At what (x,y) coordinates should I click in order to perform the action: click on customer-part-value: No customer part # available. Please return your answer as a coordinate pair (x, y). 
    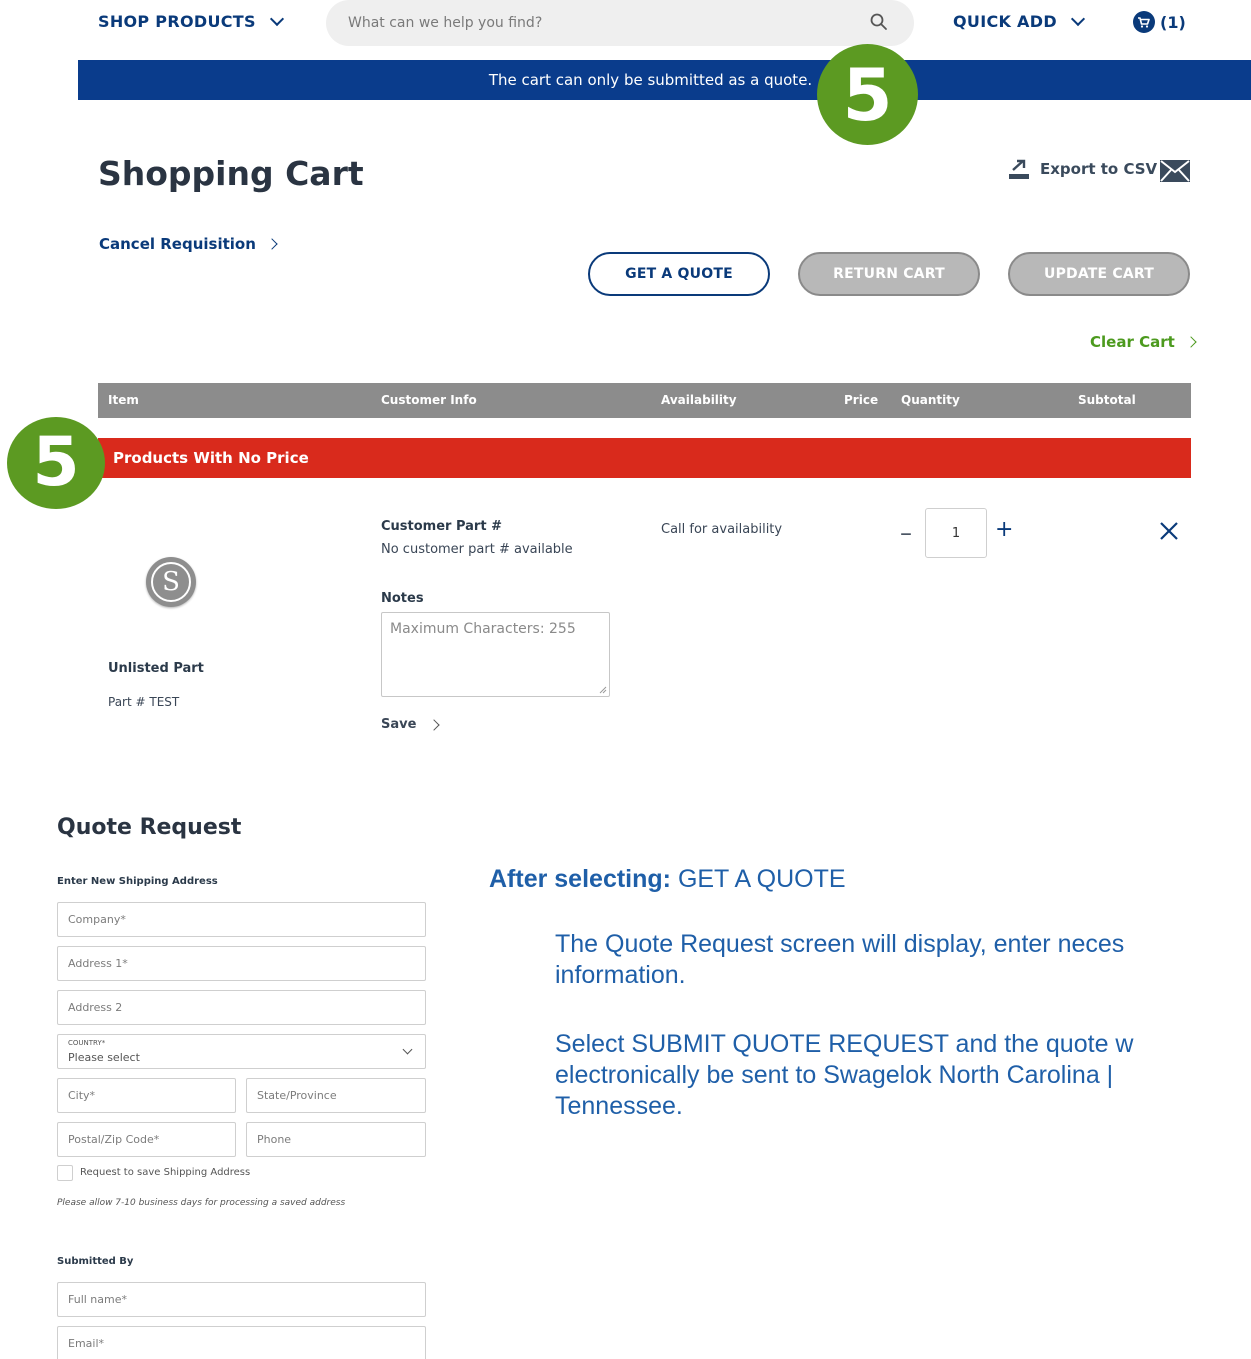
    Looking at the image, I should click on (477, 549).